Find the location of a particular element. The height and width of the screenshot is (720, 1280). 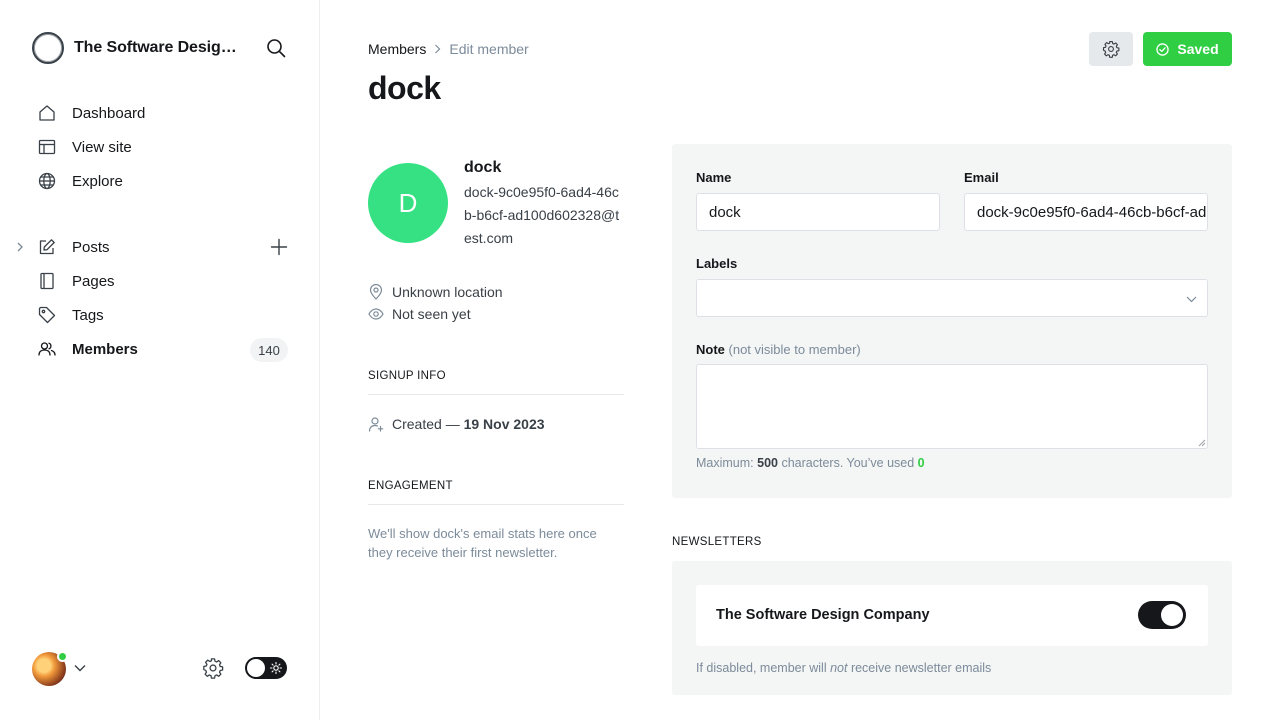

sidebar-item-posts: Posts is located at coordinates (156, 247).